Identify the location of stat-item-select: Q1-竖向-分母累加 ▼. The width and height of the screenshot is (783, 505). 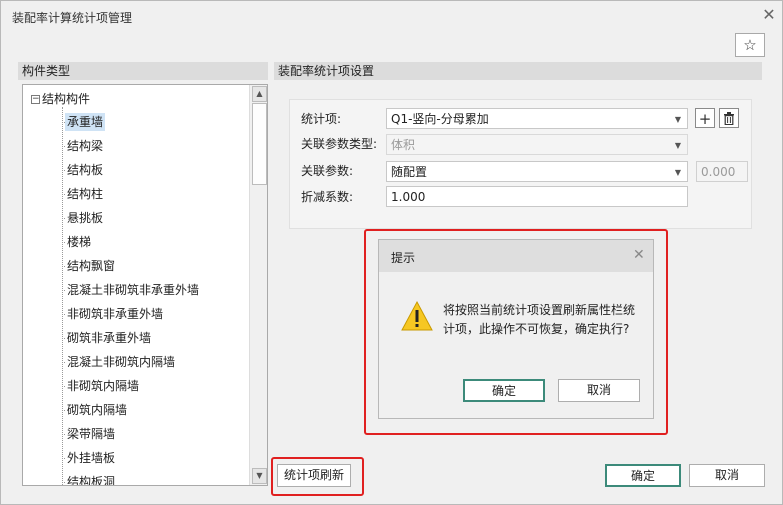
(537, 118).